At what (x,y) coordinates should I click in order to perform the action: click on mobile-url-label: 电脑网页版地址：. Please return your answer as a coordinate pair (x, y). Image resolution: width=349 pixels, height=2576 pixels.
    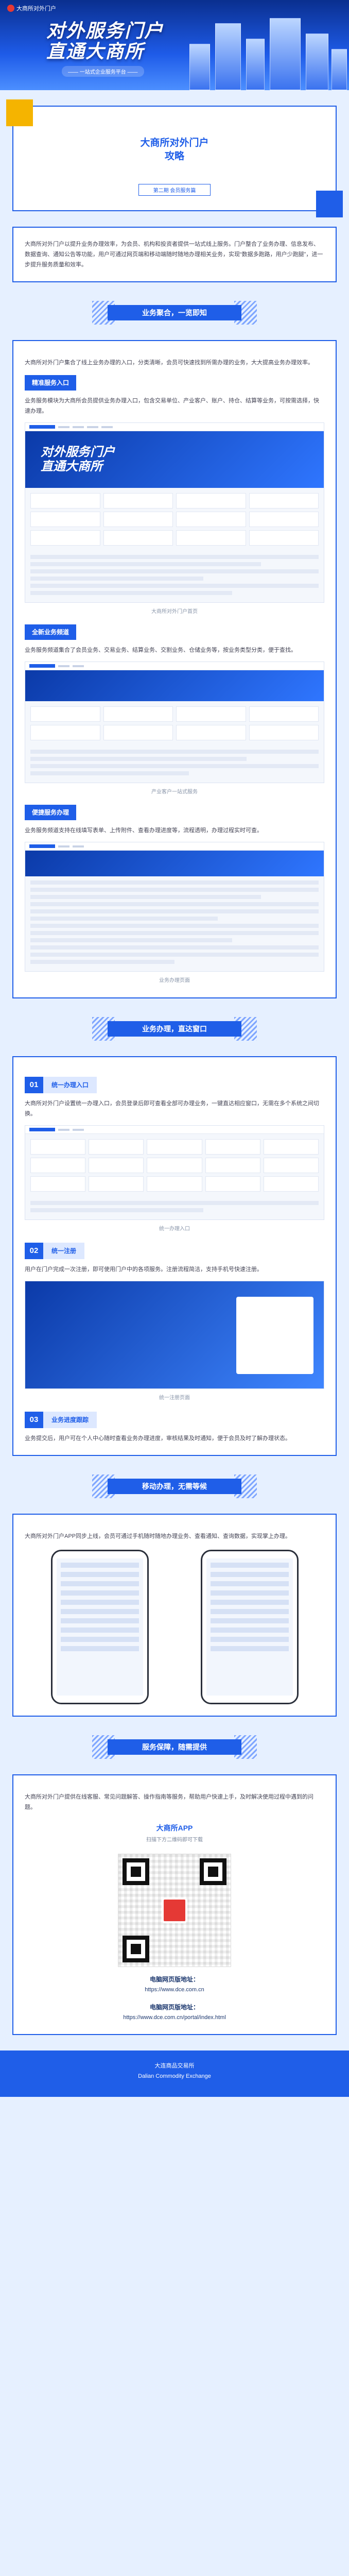
    Looking at the image, I should click on (174, 2007).